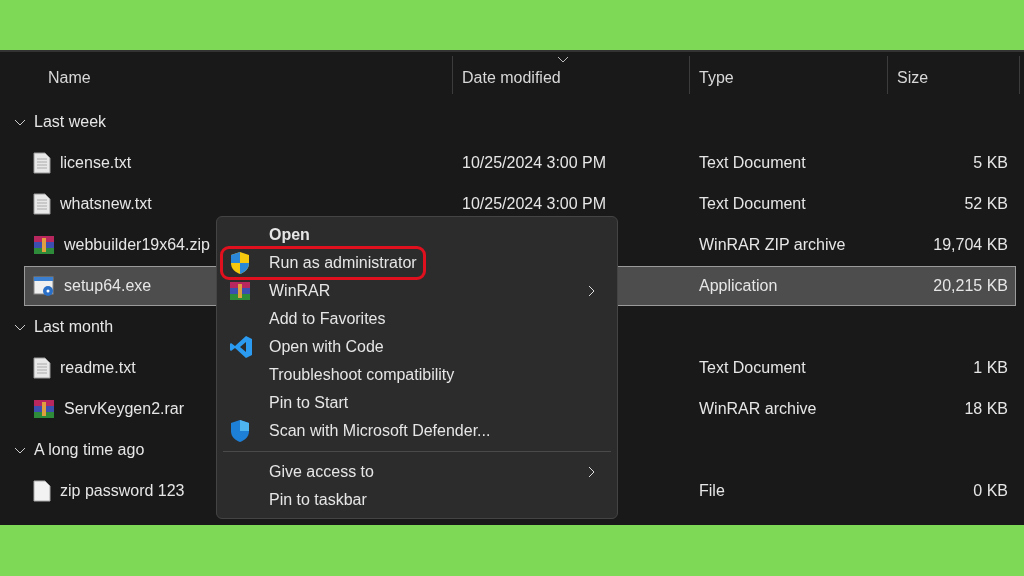 This screenshot has height=576, width=1024. I want to click on group-label: A long time ago, so click(89, 450).